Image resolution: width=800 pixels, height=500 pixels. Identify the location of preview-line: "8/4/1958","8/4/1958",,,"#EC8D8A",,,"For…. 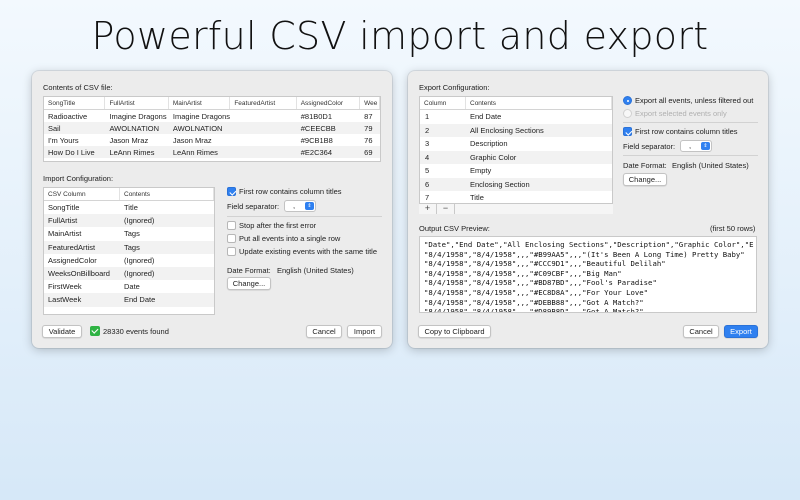
(536, 292).